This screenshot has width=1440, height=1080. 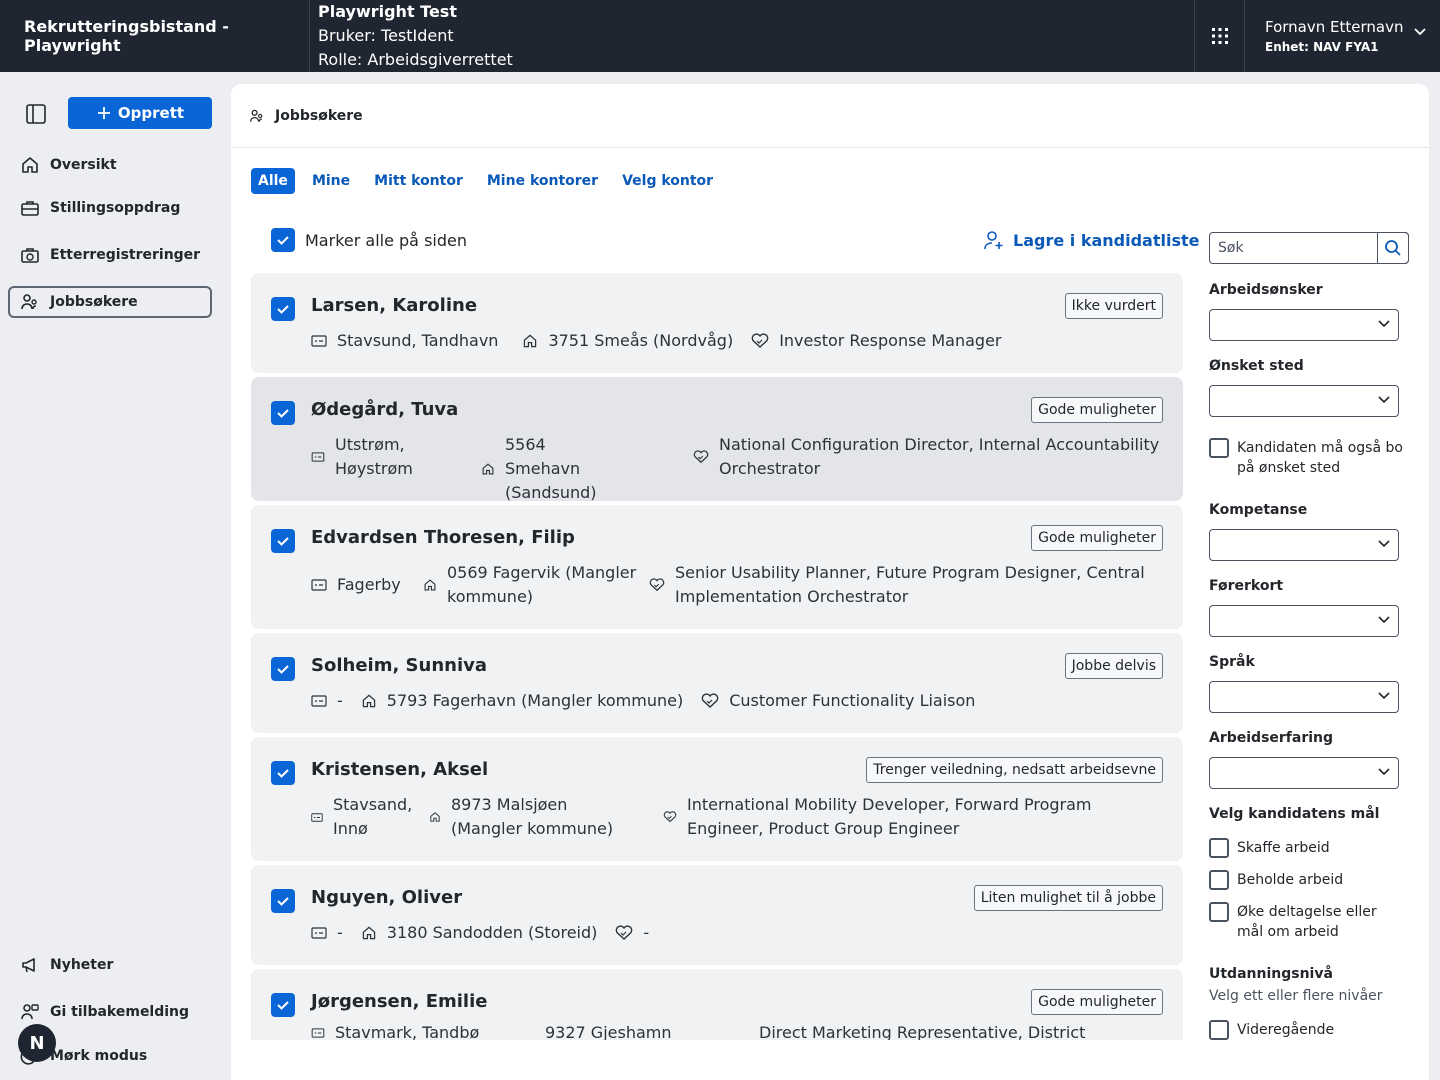 What do you see at coordinates (1309, 248) in the screenshot?
I see `search-input: Søk` at bounding box center [1309, 248].